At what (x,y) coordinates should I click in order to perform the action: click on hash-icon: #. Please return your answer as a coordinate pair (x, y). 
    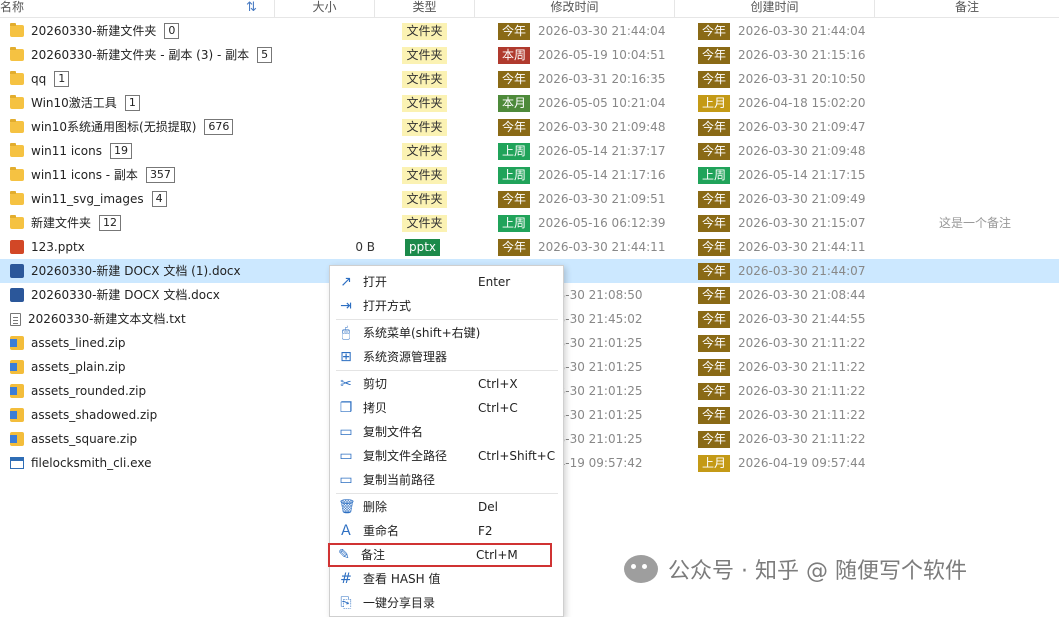
    Looking at the image, I should click on (346, 579).